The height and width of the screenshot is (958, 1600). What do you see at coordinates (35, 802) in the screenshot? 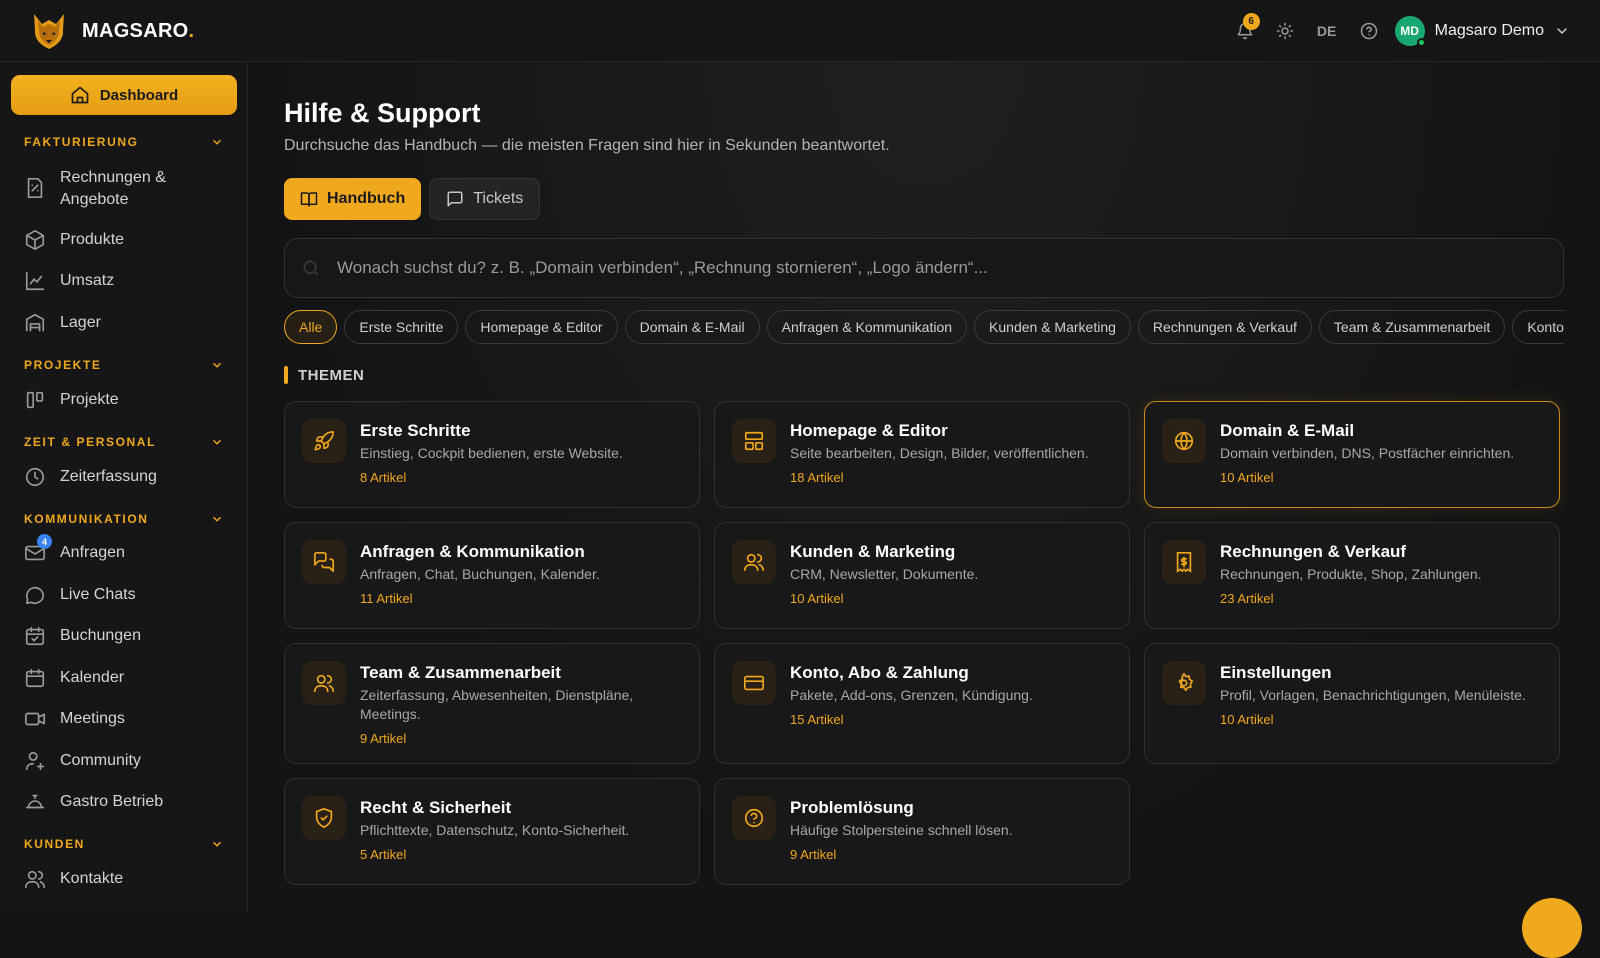
I see `cloche-icon` at bounding box center [35, 802].